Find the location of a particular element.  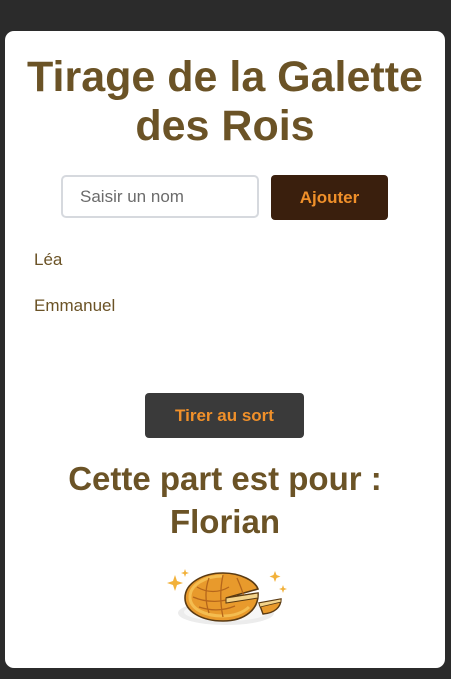

participant-item: Emmanuel is located at coordinates (75, 305).